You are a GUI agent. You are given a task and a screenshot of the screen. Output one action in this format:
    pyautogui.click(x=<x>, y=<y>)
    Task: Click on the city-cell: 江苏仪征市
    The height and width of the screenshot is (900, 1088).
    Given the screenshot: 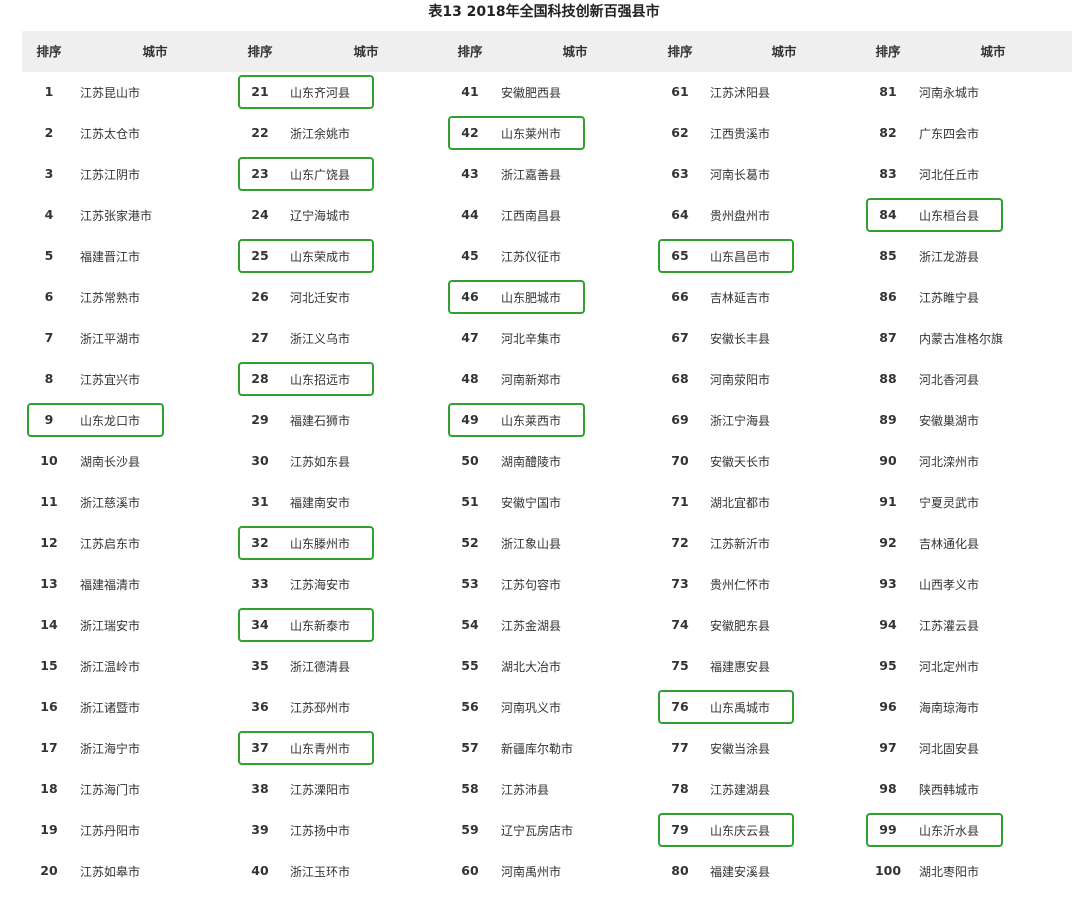 What is the action you would take?
    pyautogui.click(x=531, y=257)
    